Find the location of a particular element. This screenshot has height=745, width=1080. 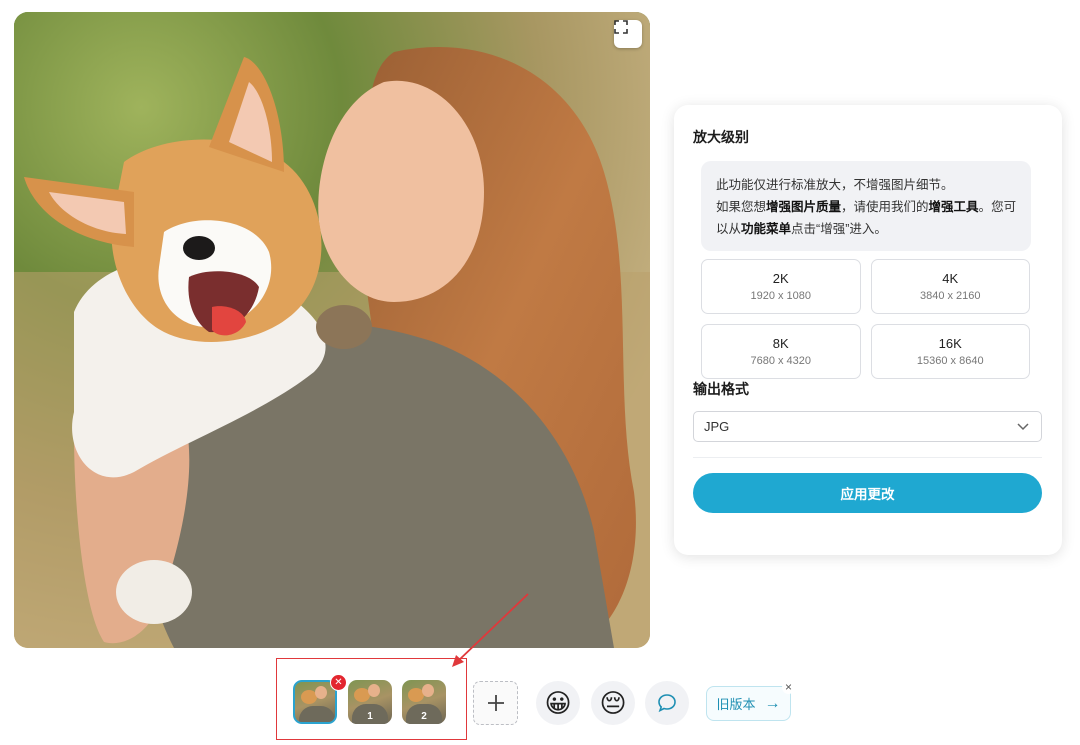

old-version-button: 旧版本 → is located at coordinates (748, 703).